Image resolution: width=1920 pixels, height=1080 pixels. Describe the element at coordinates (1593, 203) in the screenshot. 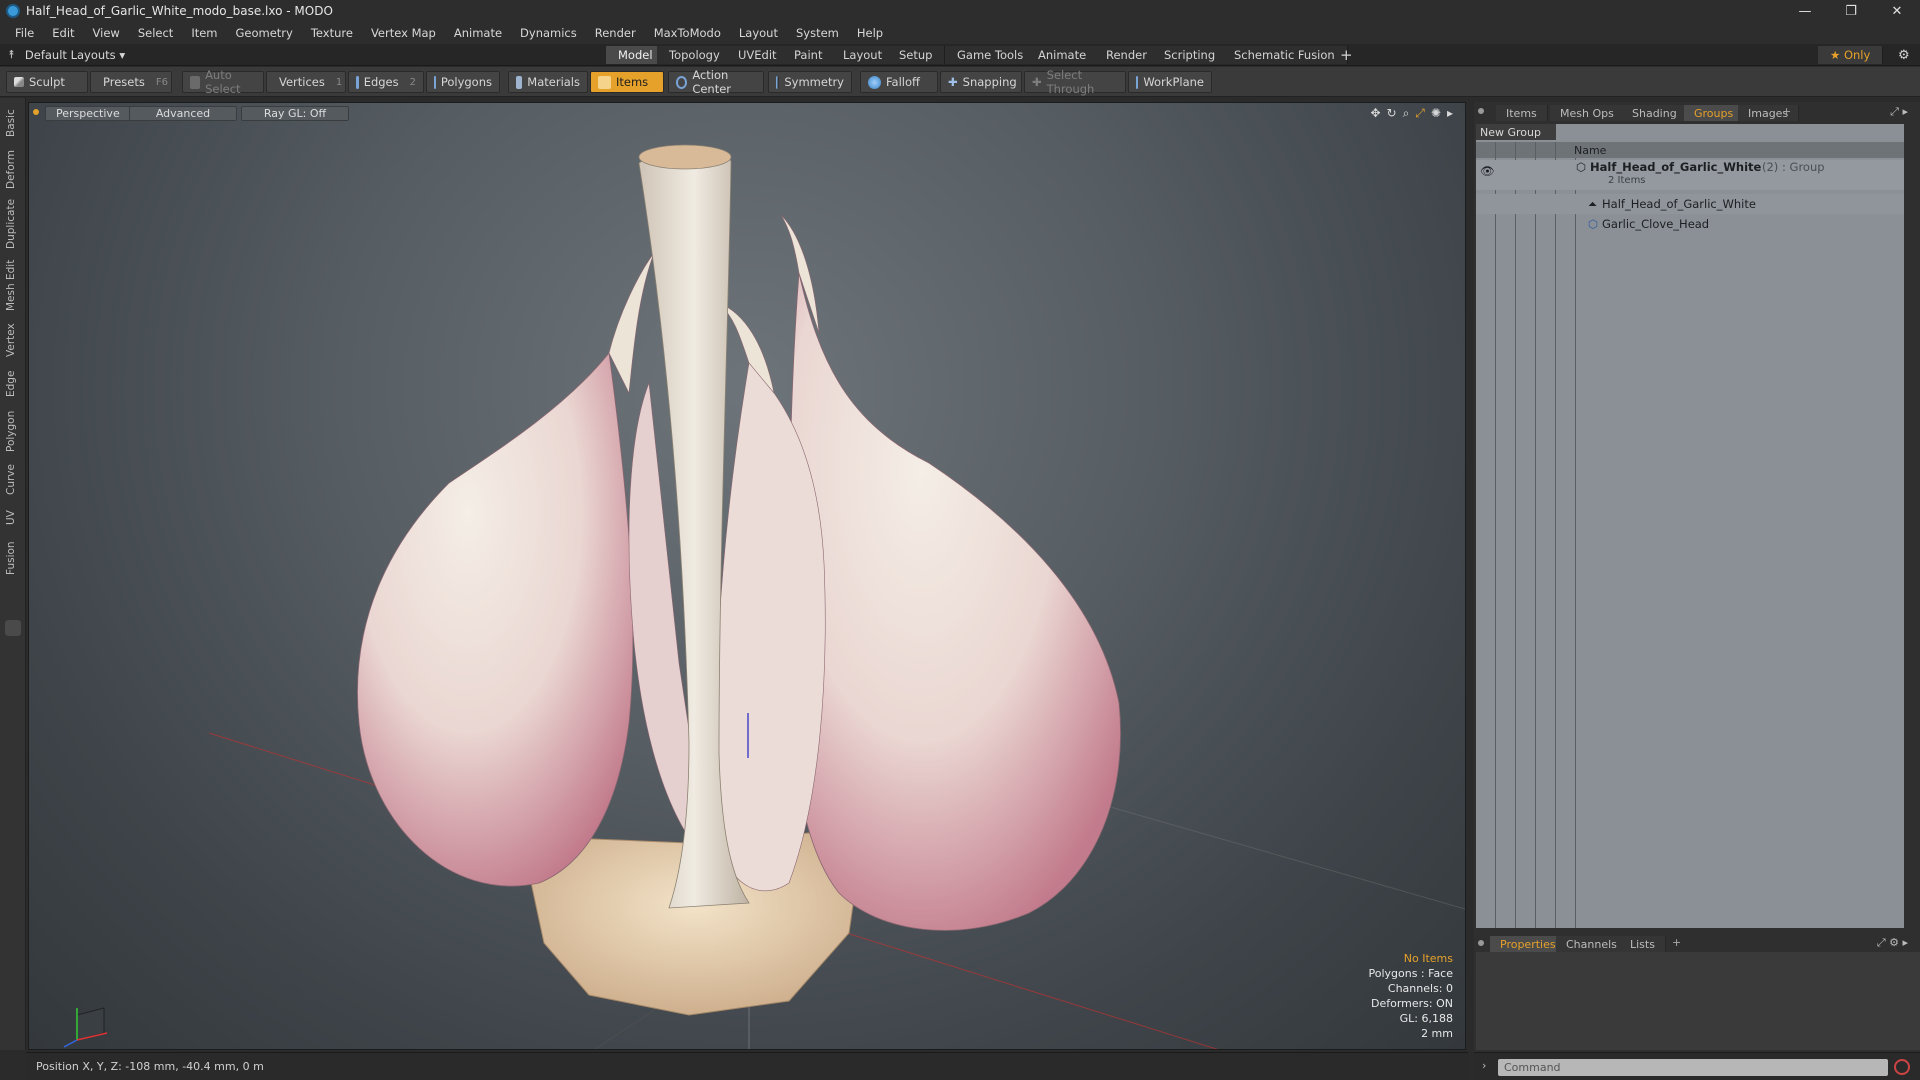

I see `mesh-icon: ⏶` at that location.